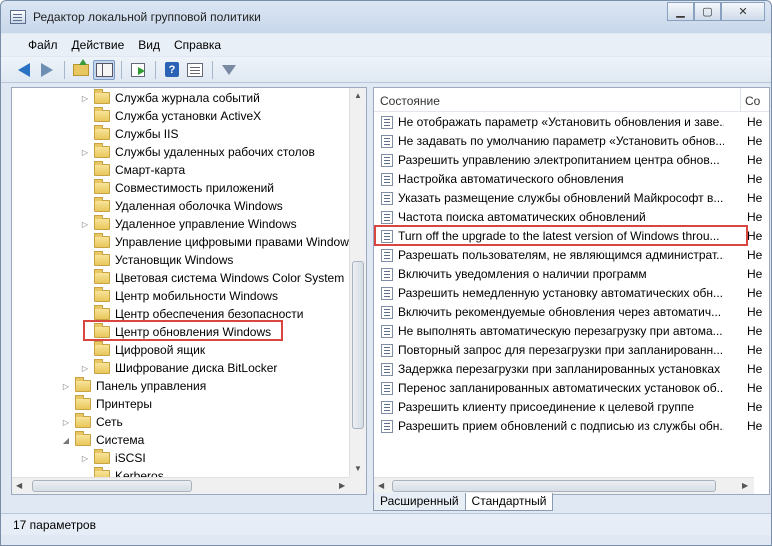  I want to click on tree-item: ▷ Удаленное управление Windows, so click(188, 224).